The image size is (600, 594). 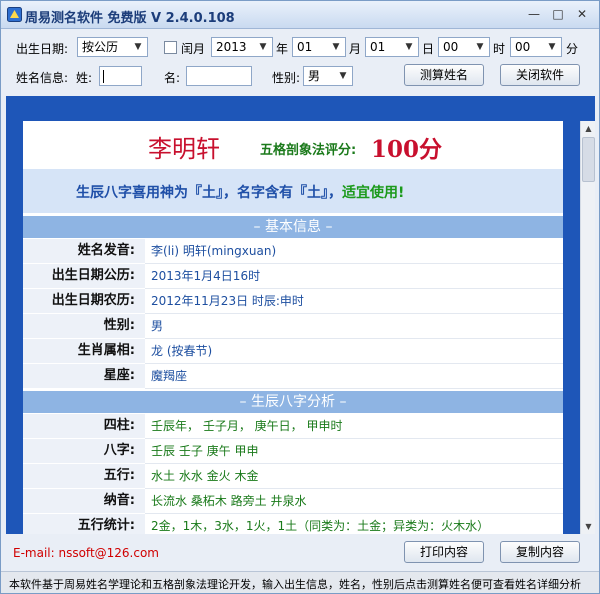 What do you see at coordinates (293, 251) in the screenshot?
I see `table-row: 姓名发音: 李(li) 明轩(mingxuan)` at bounding box center [293, 251].